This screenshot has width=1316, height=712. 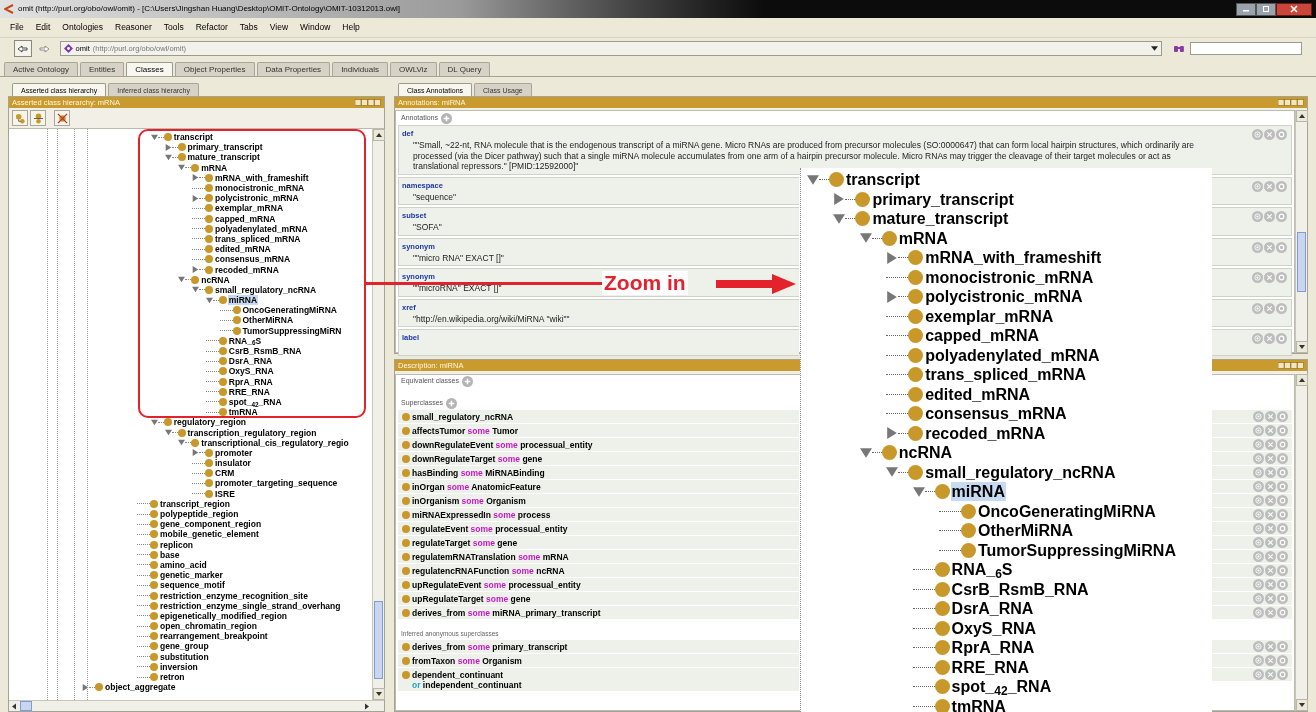 I want to click on class-name: substitution, so click(x=184, y=656).